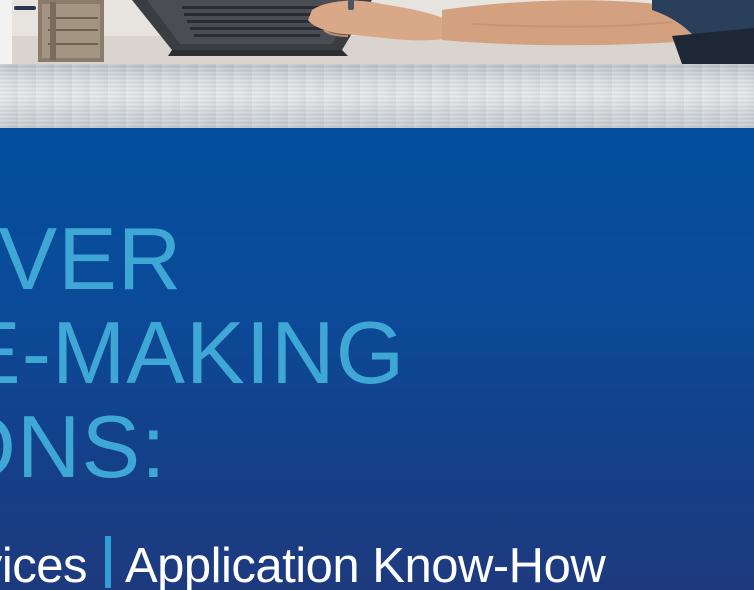 This screenshot has width=754, height=590. I want to click on laptop-photo-illustration, so click(383, 32).